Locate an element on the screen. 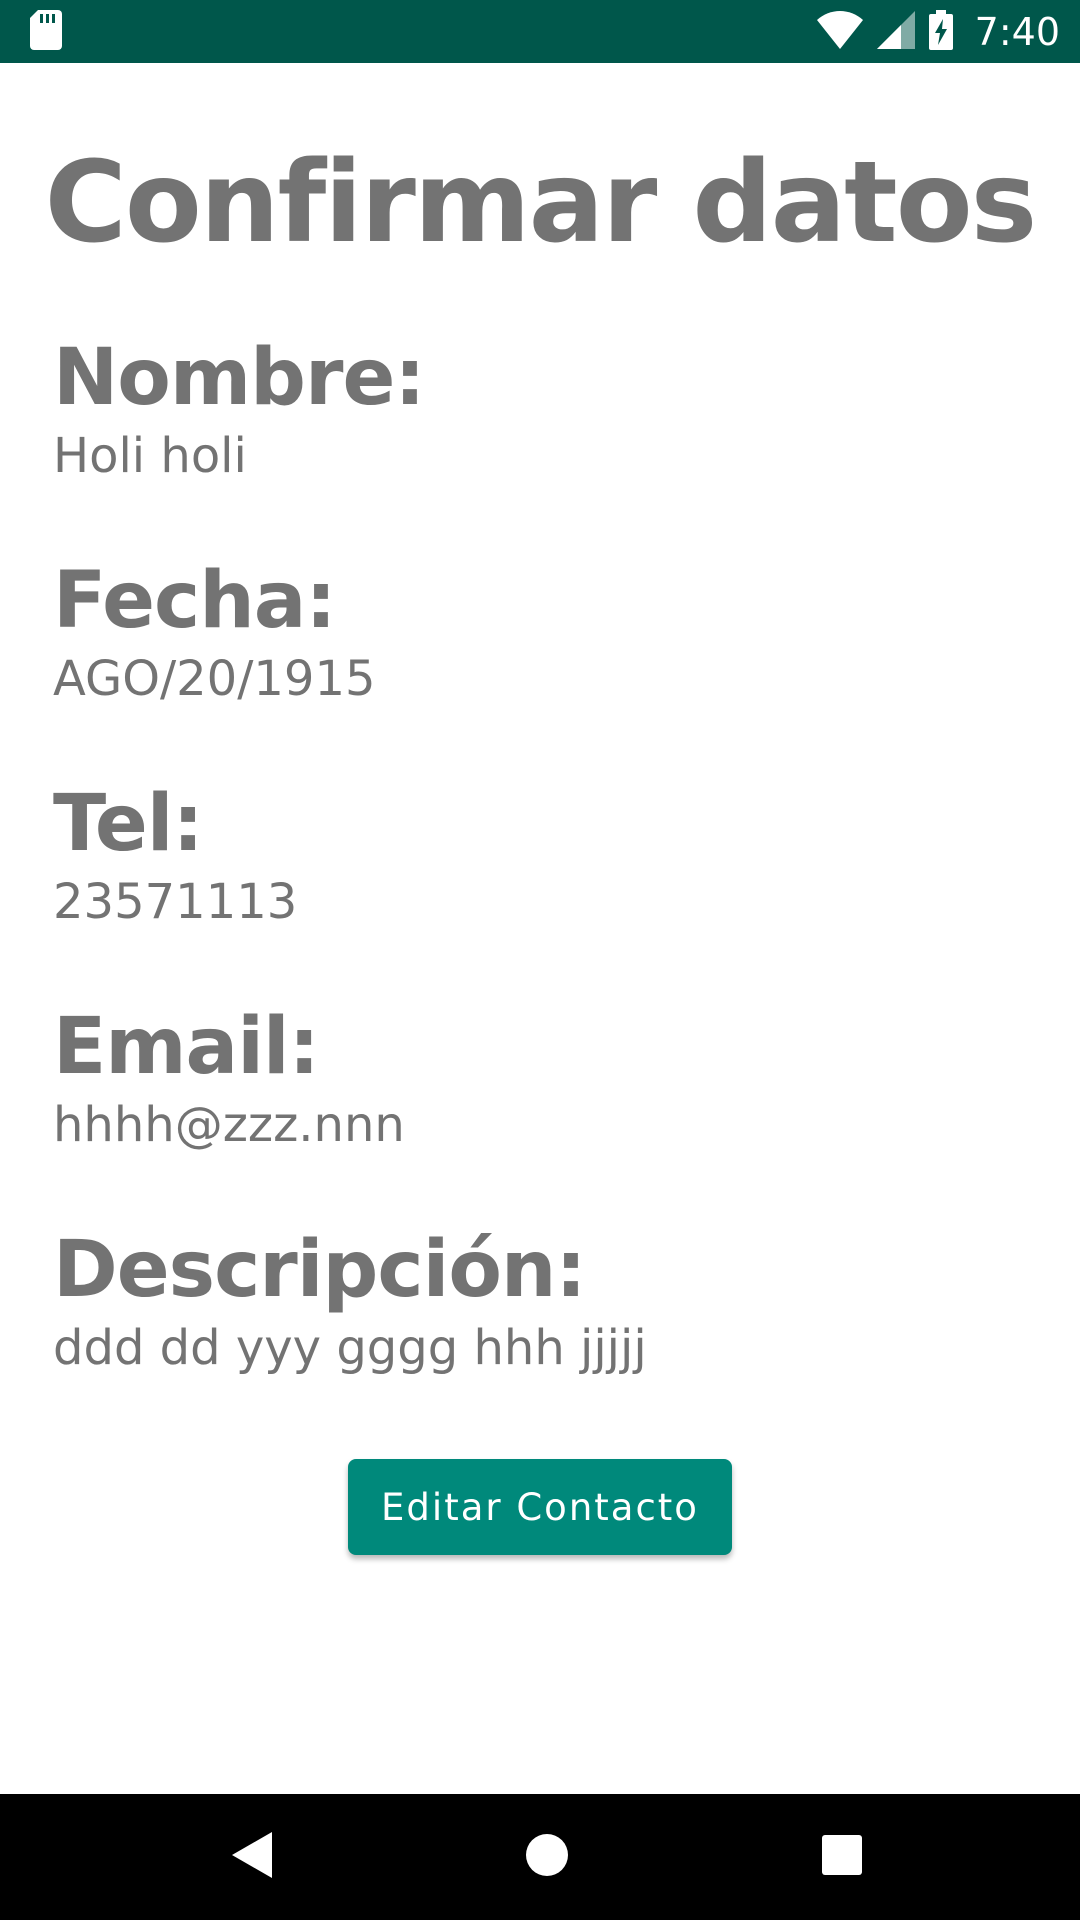  recents-button is located at coordinates (842, 1857).